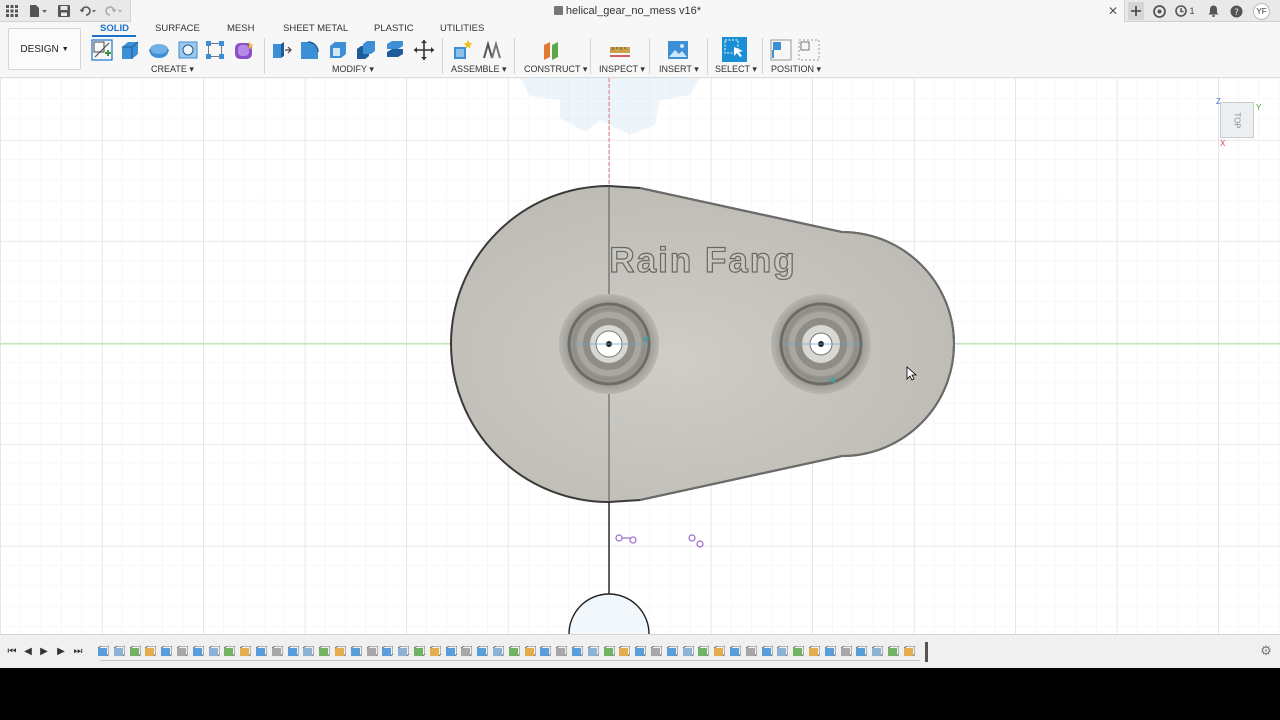  I want to click on play-icon: ▶, so click(44, 651).